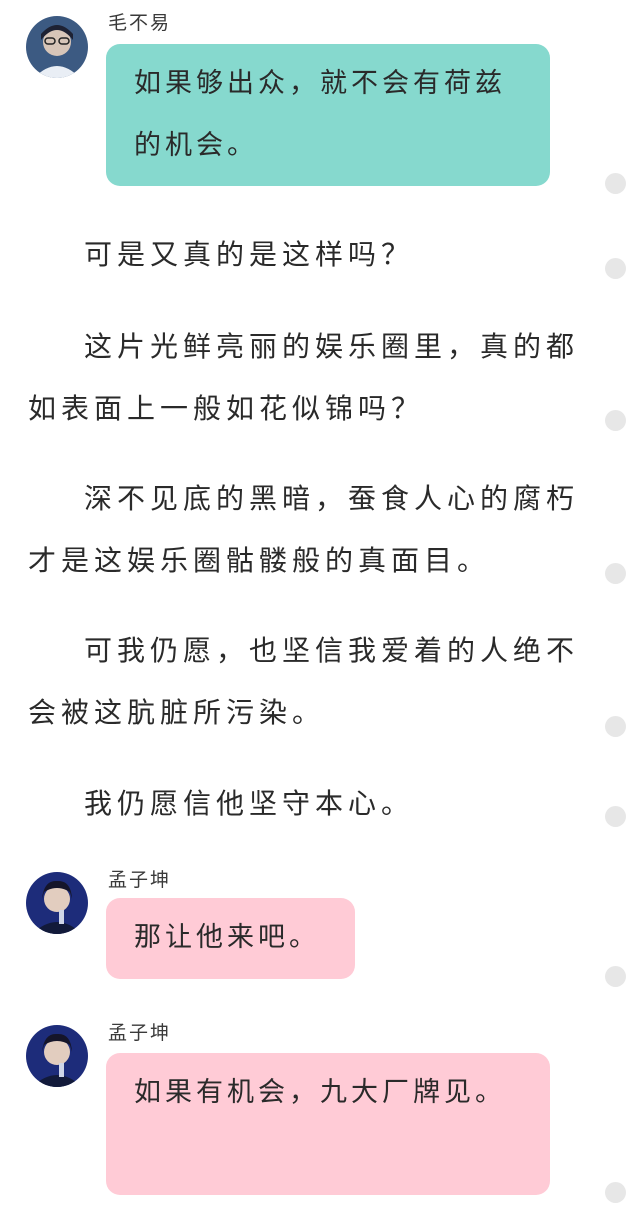  I want to click on message-bubble: 如果有机会，九大厂牌见。, so click(328, 1124).